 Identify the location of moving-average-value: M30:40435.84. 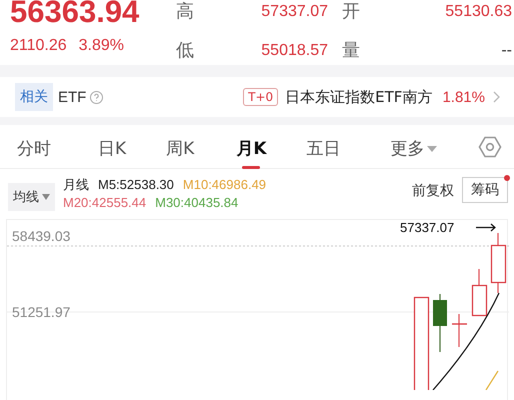
(196, 203).